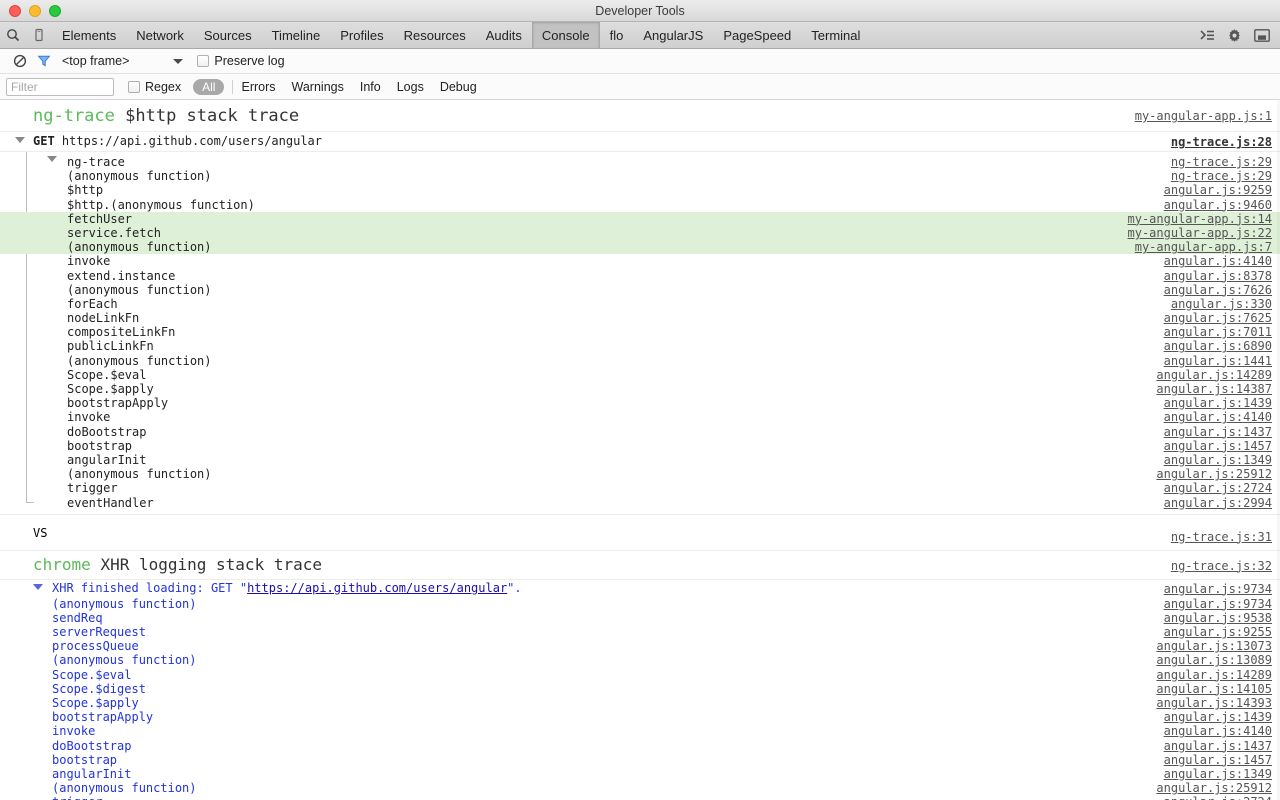  I want to click on stack-frame: (anonymous function) angular.js:1441, so click(640, 361).